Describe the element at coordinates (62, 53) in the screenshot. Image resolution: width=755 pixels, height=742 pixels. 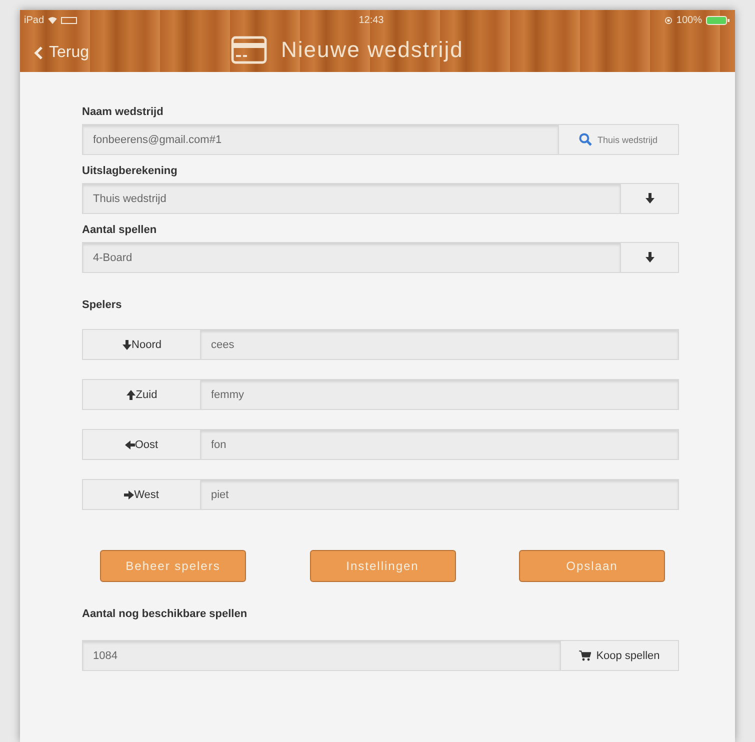
I see `back-button: Terug` at that location.